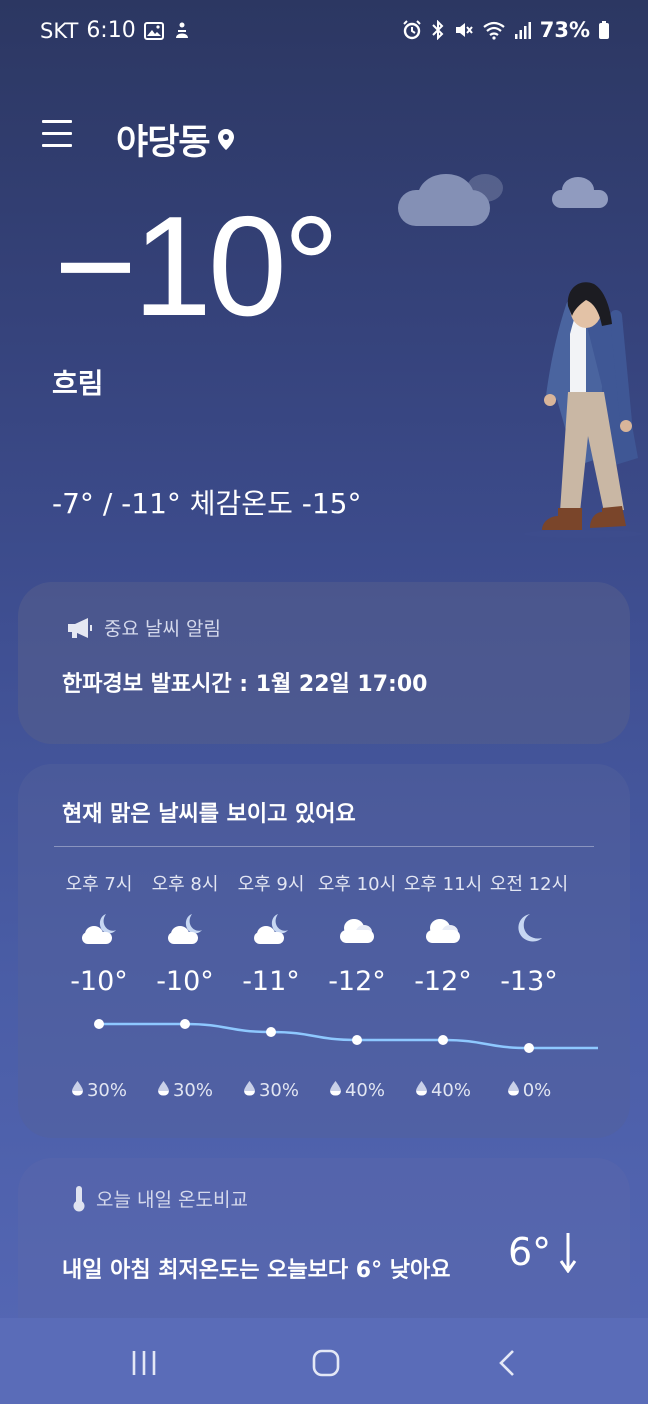  I want to click on person-illustration, so click(590, 406).